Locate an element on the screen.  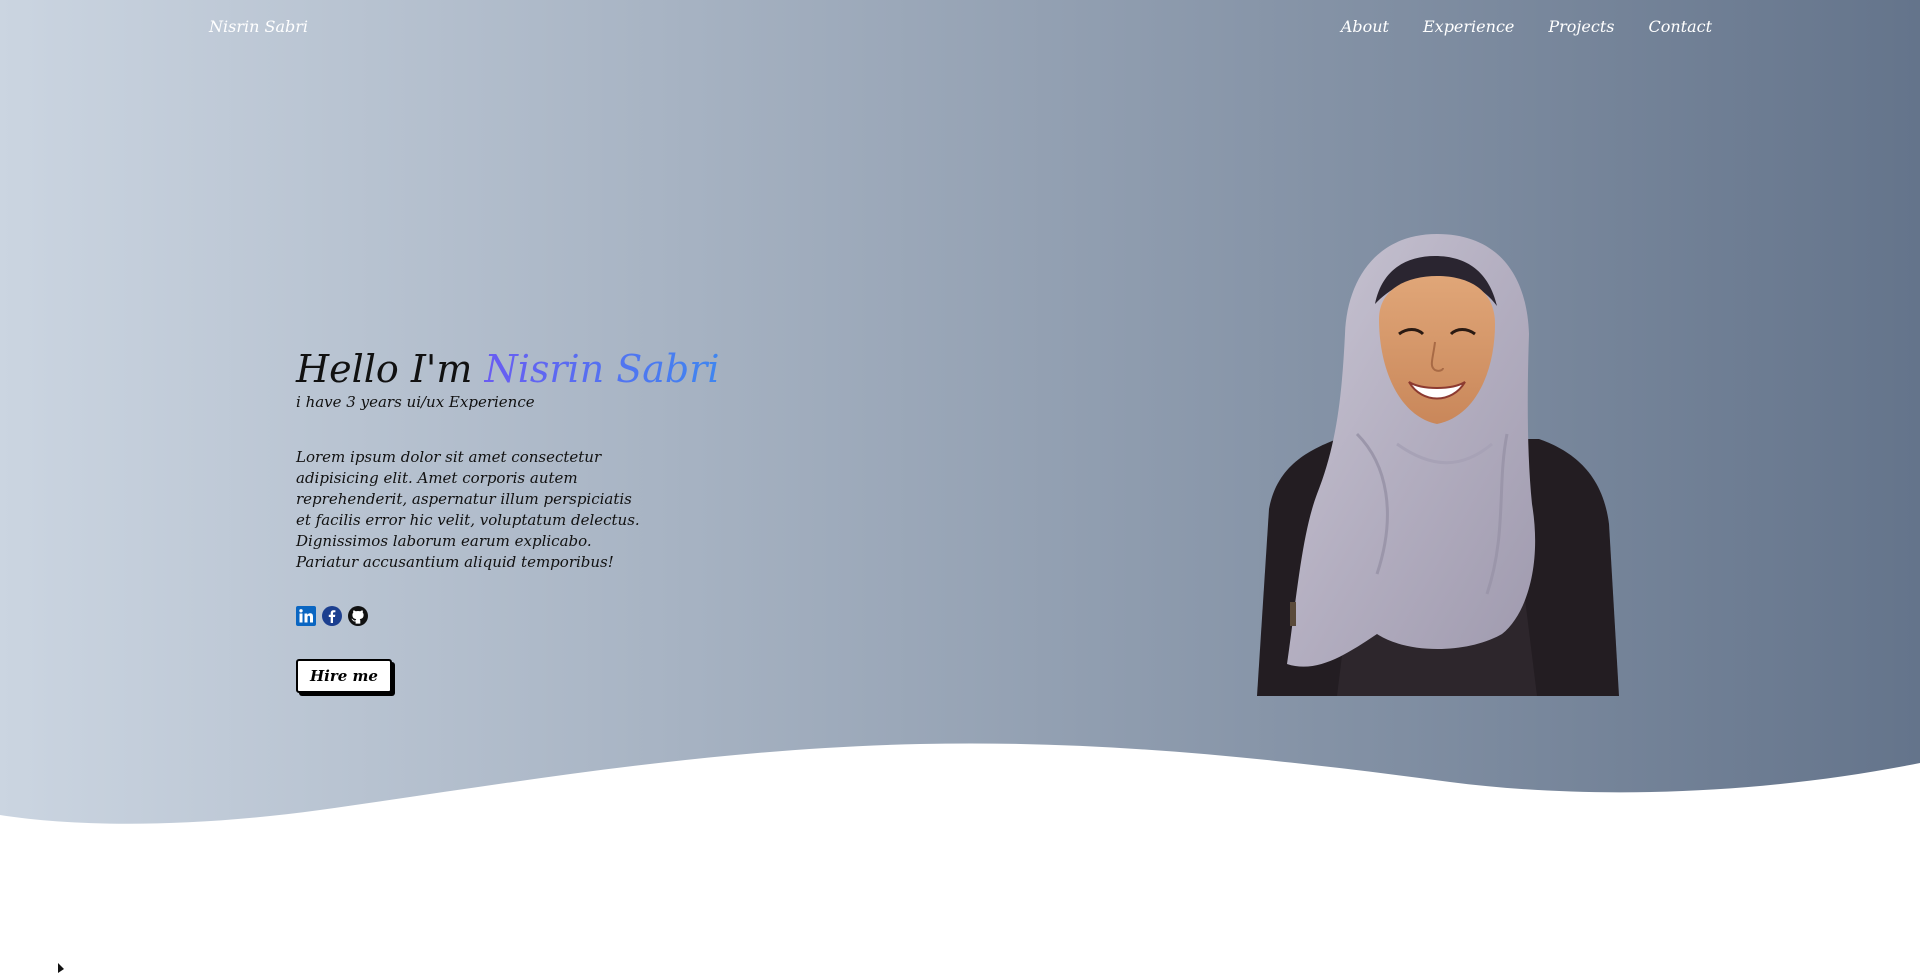
hero-heading: Hello I'm Nisrin Sabri is located at coordinates (508, 369).